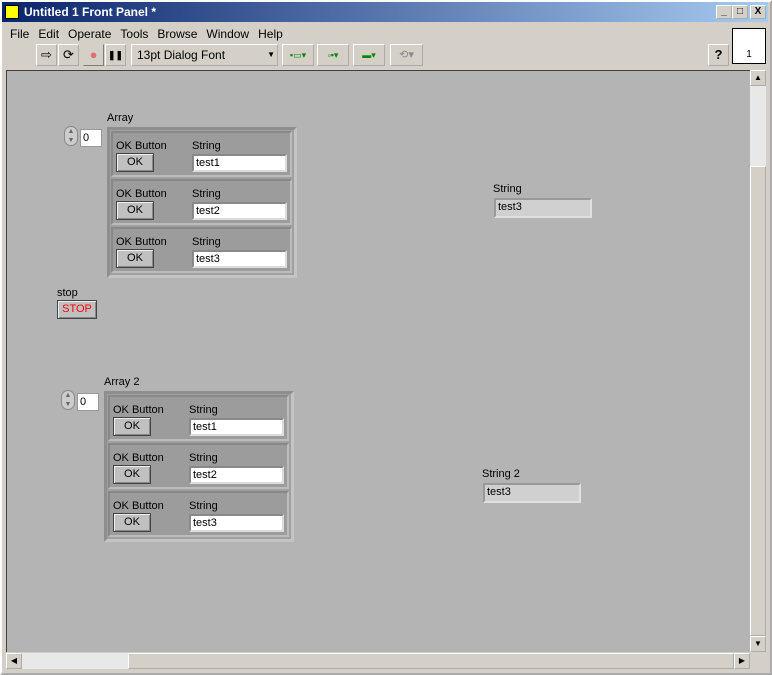 Image resolution: width=772 pixels, height=675 pixels. I want to click on distribute-icon: ▫▪▾, so click(333, 55).